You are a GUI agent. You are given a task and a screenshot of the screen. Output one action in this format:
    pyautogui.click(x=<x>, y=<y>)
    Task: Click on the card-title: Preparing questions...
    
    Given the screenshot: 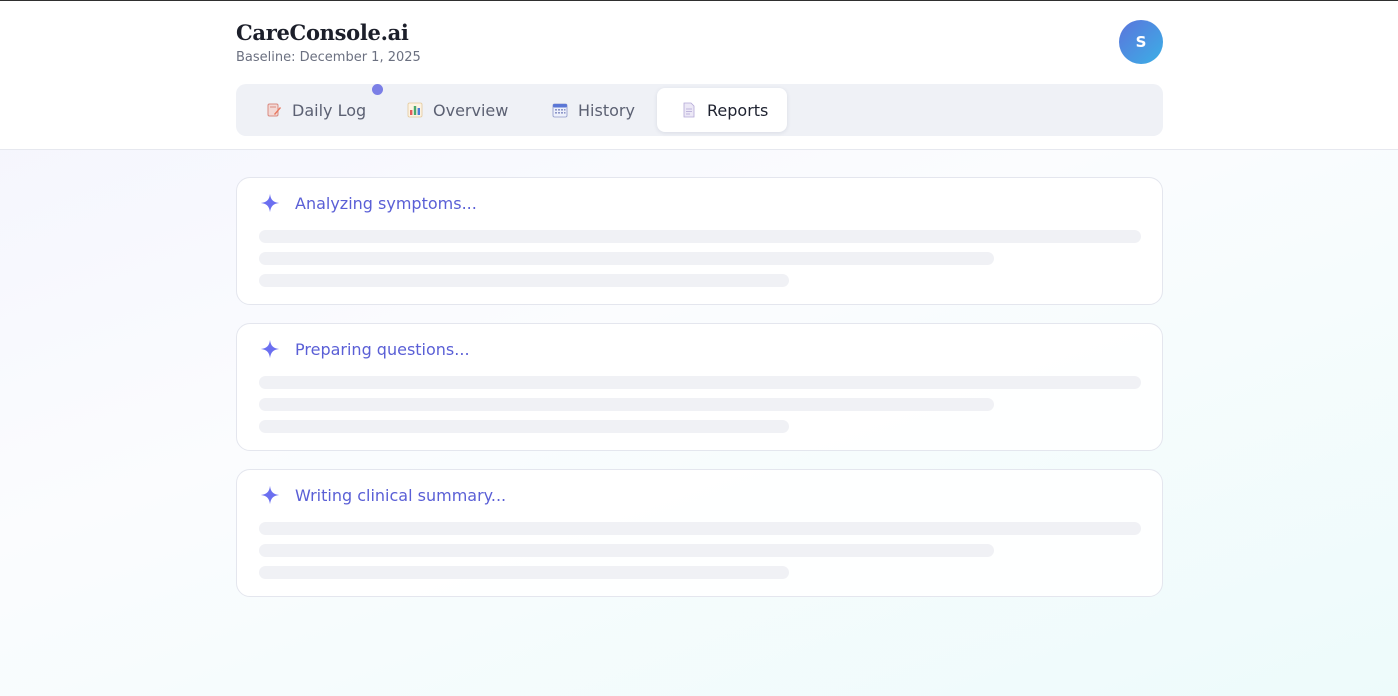 What is the action you would take?
    pyautogui.click(x=382, y=349)
    